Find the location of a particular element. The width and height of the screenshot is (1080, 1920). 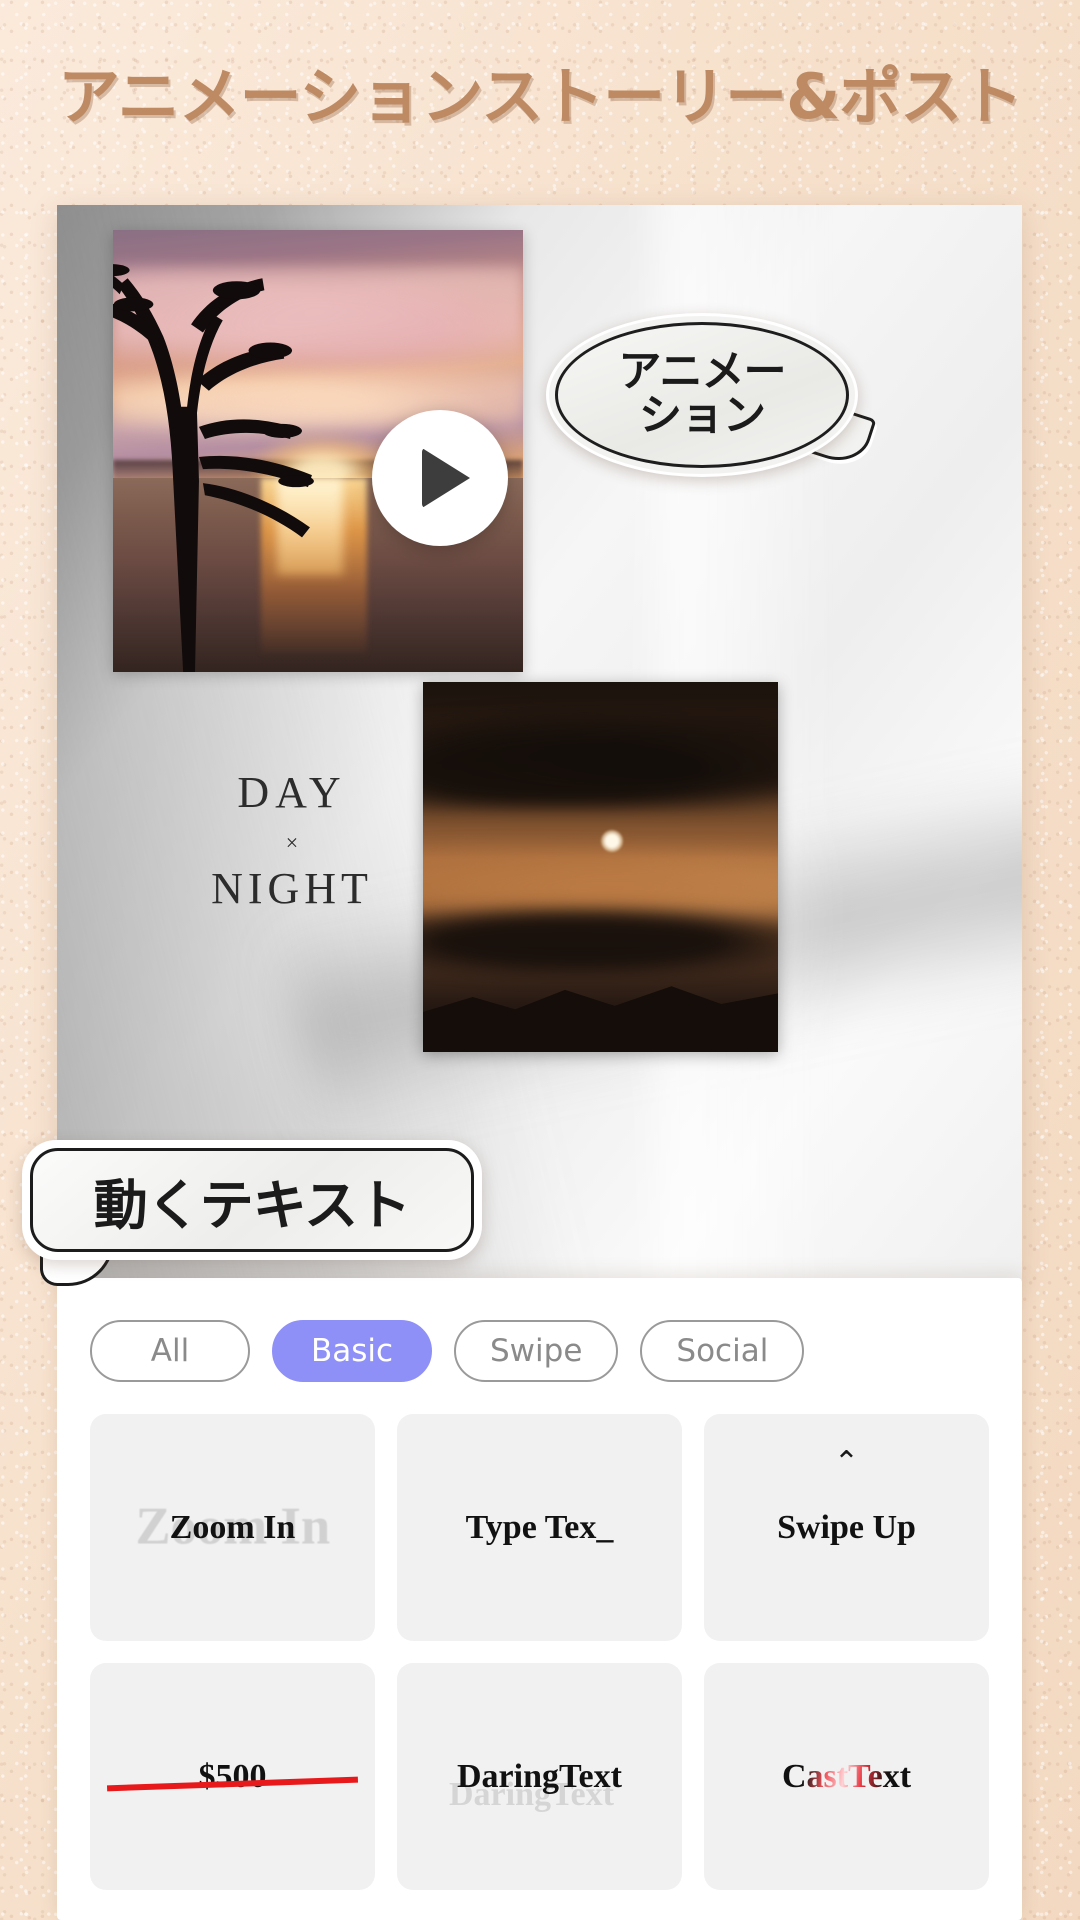

moving-text-bubble-inner: 動くテキスト is located at coordinates (252, 1200).